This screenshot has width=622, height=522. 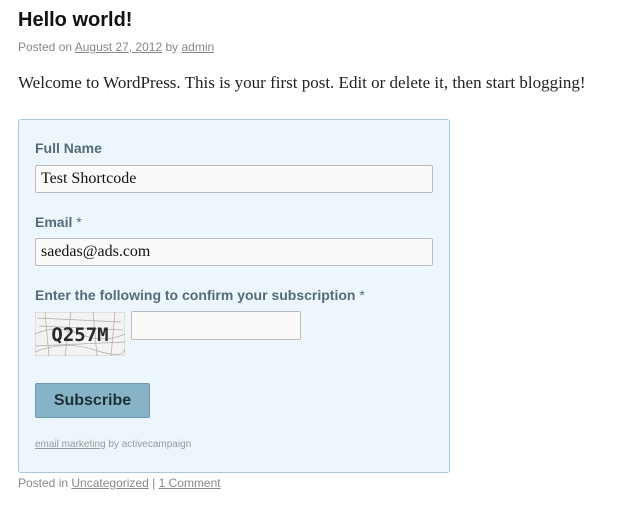 What do you see at coordinates (150, 444) in the screenshot?
I see `credit-suffix: by activecampaign` at bounding box center [150, 444].